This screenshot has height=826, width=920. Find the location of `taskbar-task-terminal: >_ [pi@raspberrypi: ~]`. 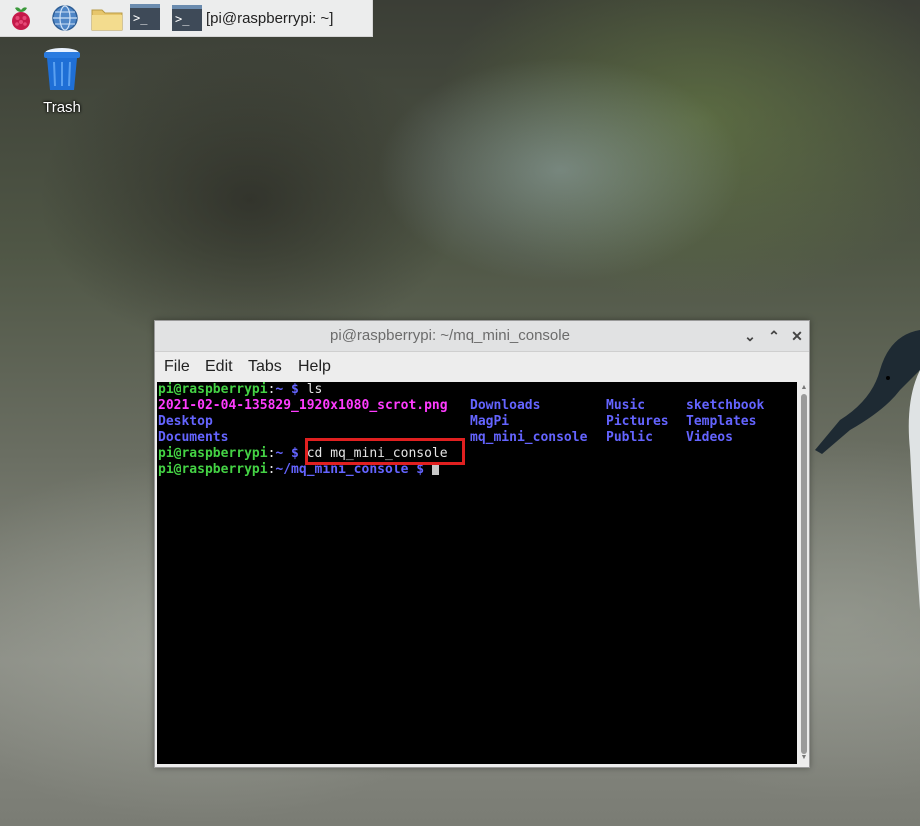

taskbar-task-terminal: >_ [pi@raspberrypi: ~] is located at coordinates (270, 18).